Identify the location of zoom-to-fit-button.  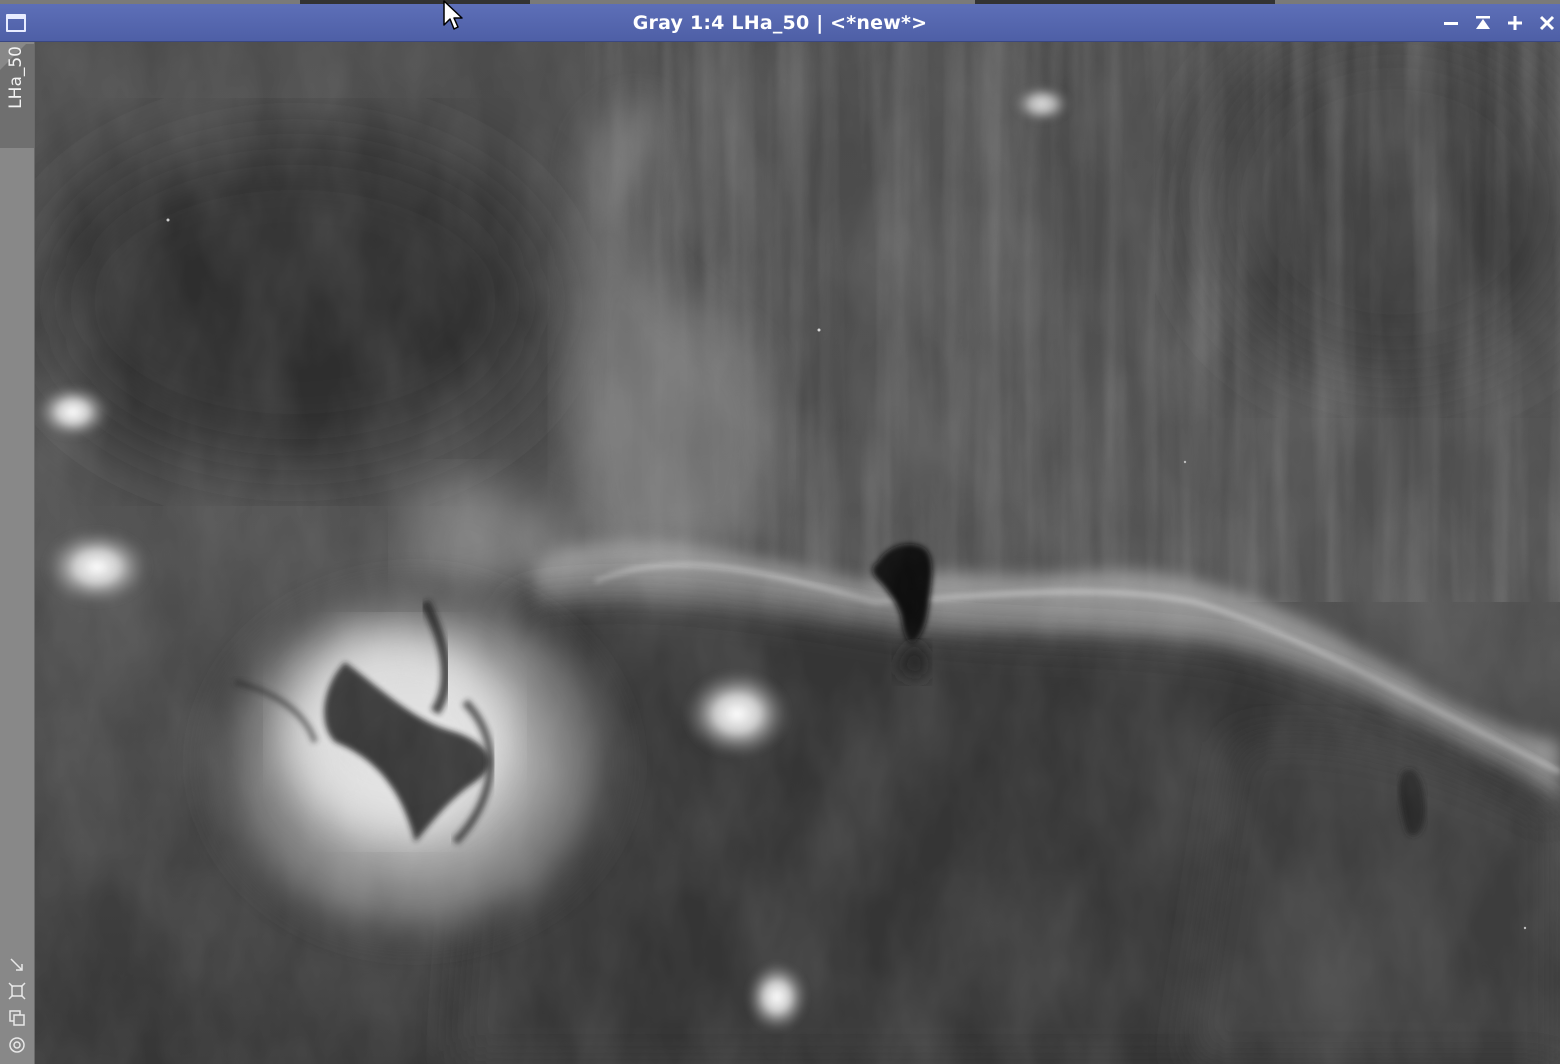
(17, 965).